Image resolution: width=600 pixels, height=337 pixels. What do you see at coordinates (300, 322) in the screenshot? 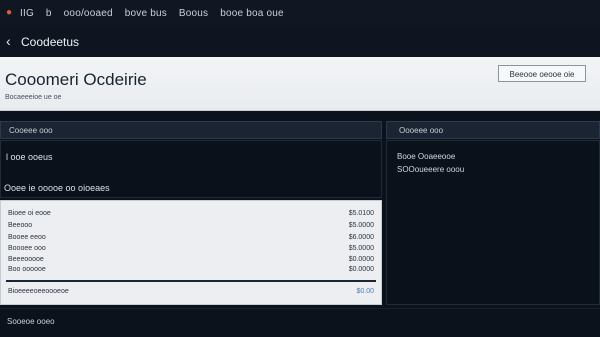
I see `footer-bar` at bounding box center [300, 322].